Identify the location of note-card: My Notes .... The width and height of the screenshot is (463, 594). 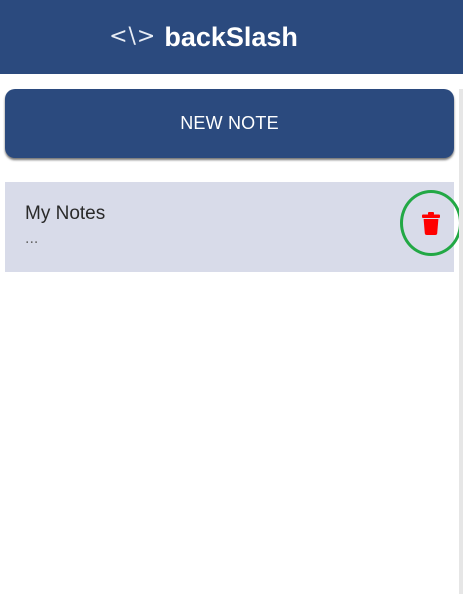
(229, 227).